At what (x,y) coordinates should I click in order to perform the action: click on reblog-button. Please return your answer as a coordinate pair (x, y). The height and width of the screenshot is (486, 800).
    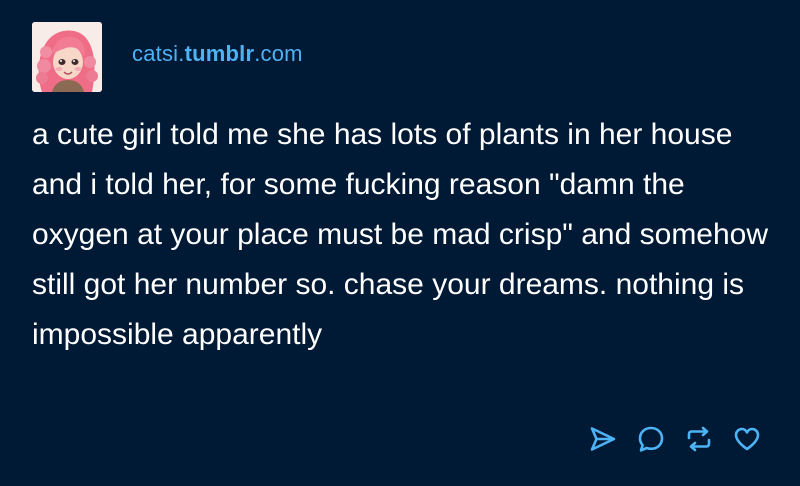
    Looking at the image, I should click on (699, 439).